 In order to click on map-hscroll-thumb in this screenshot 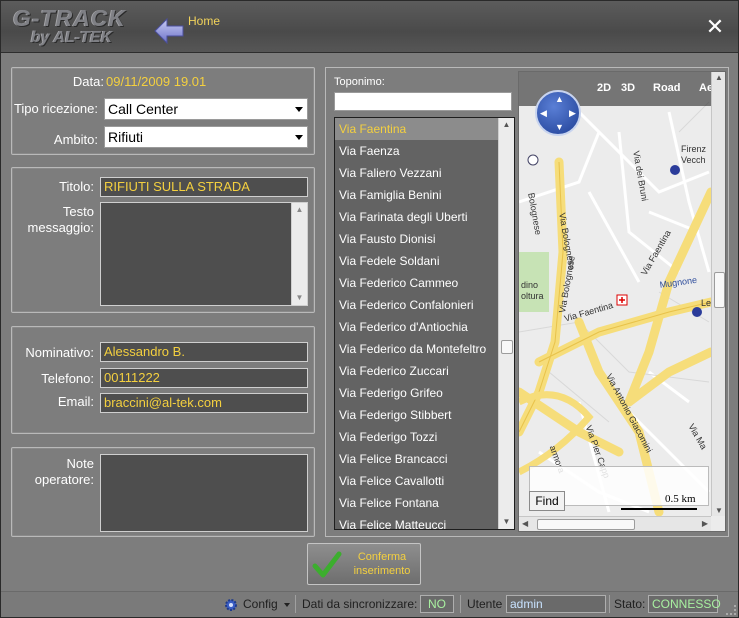, I will do `click(586, 524)`.